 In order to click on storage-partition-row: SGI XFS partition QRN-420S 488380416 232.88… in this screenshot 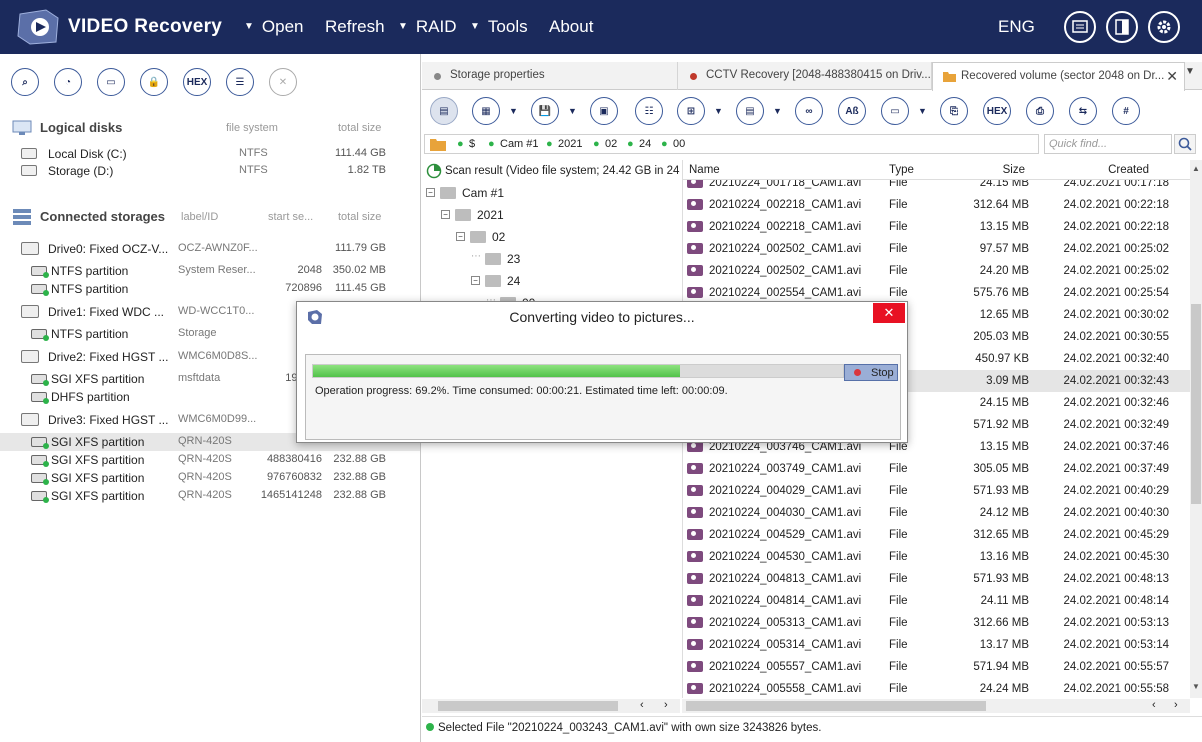, I will do `click(210, 460)`.